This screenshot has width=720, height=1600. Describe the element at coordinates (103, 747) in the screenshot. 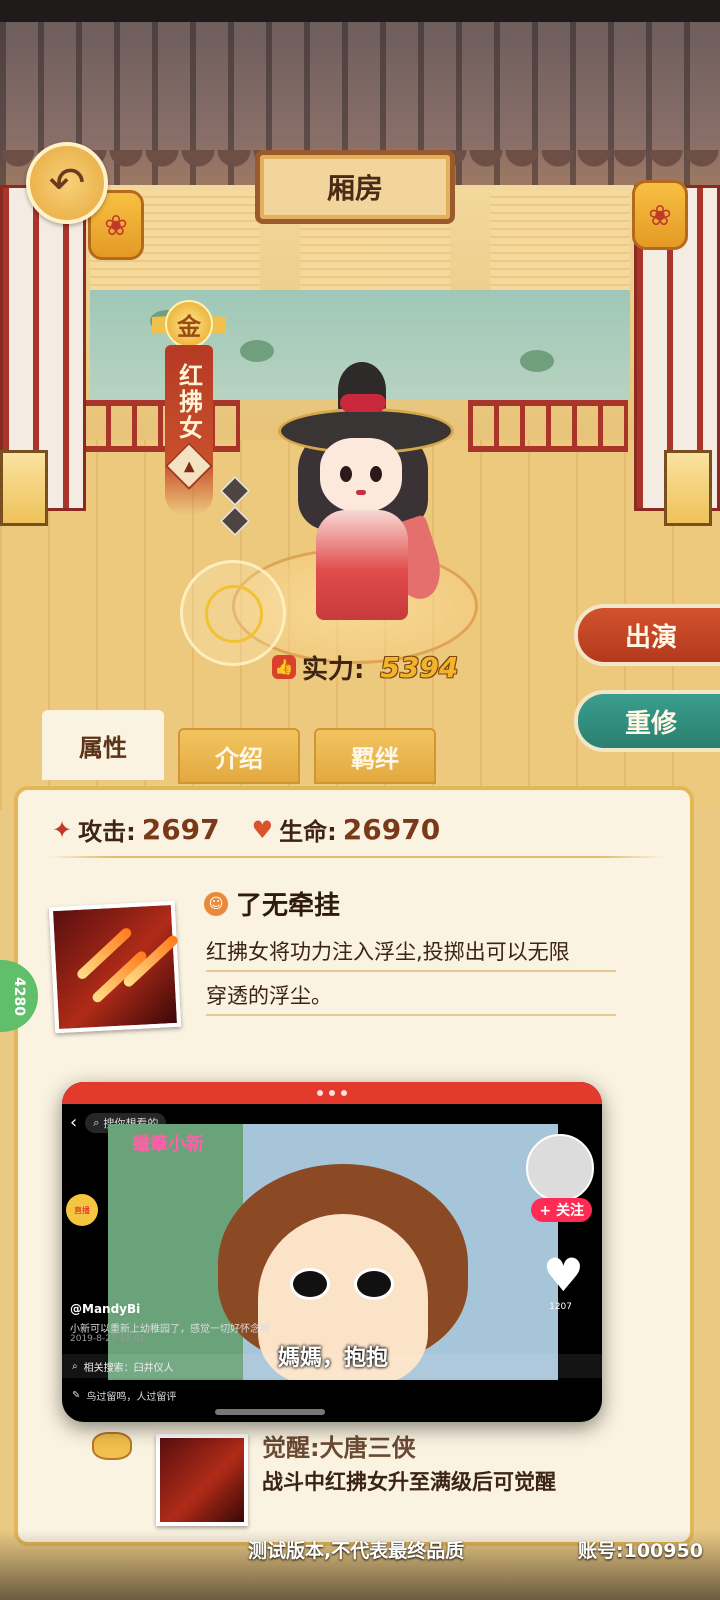

I see `tab-label: 属性` at that location.